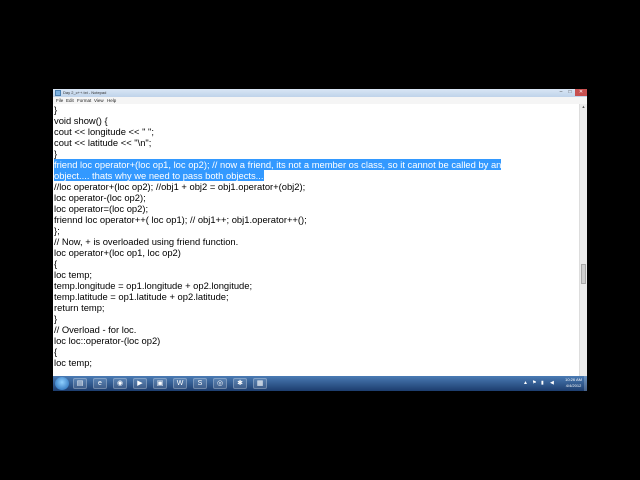  Describe the element at coordinates (99, 100) in the screenshot. I see `menu-view: View` at that location.